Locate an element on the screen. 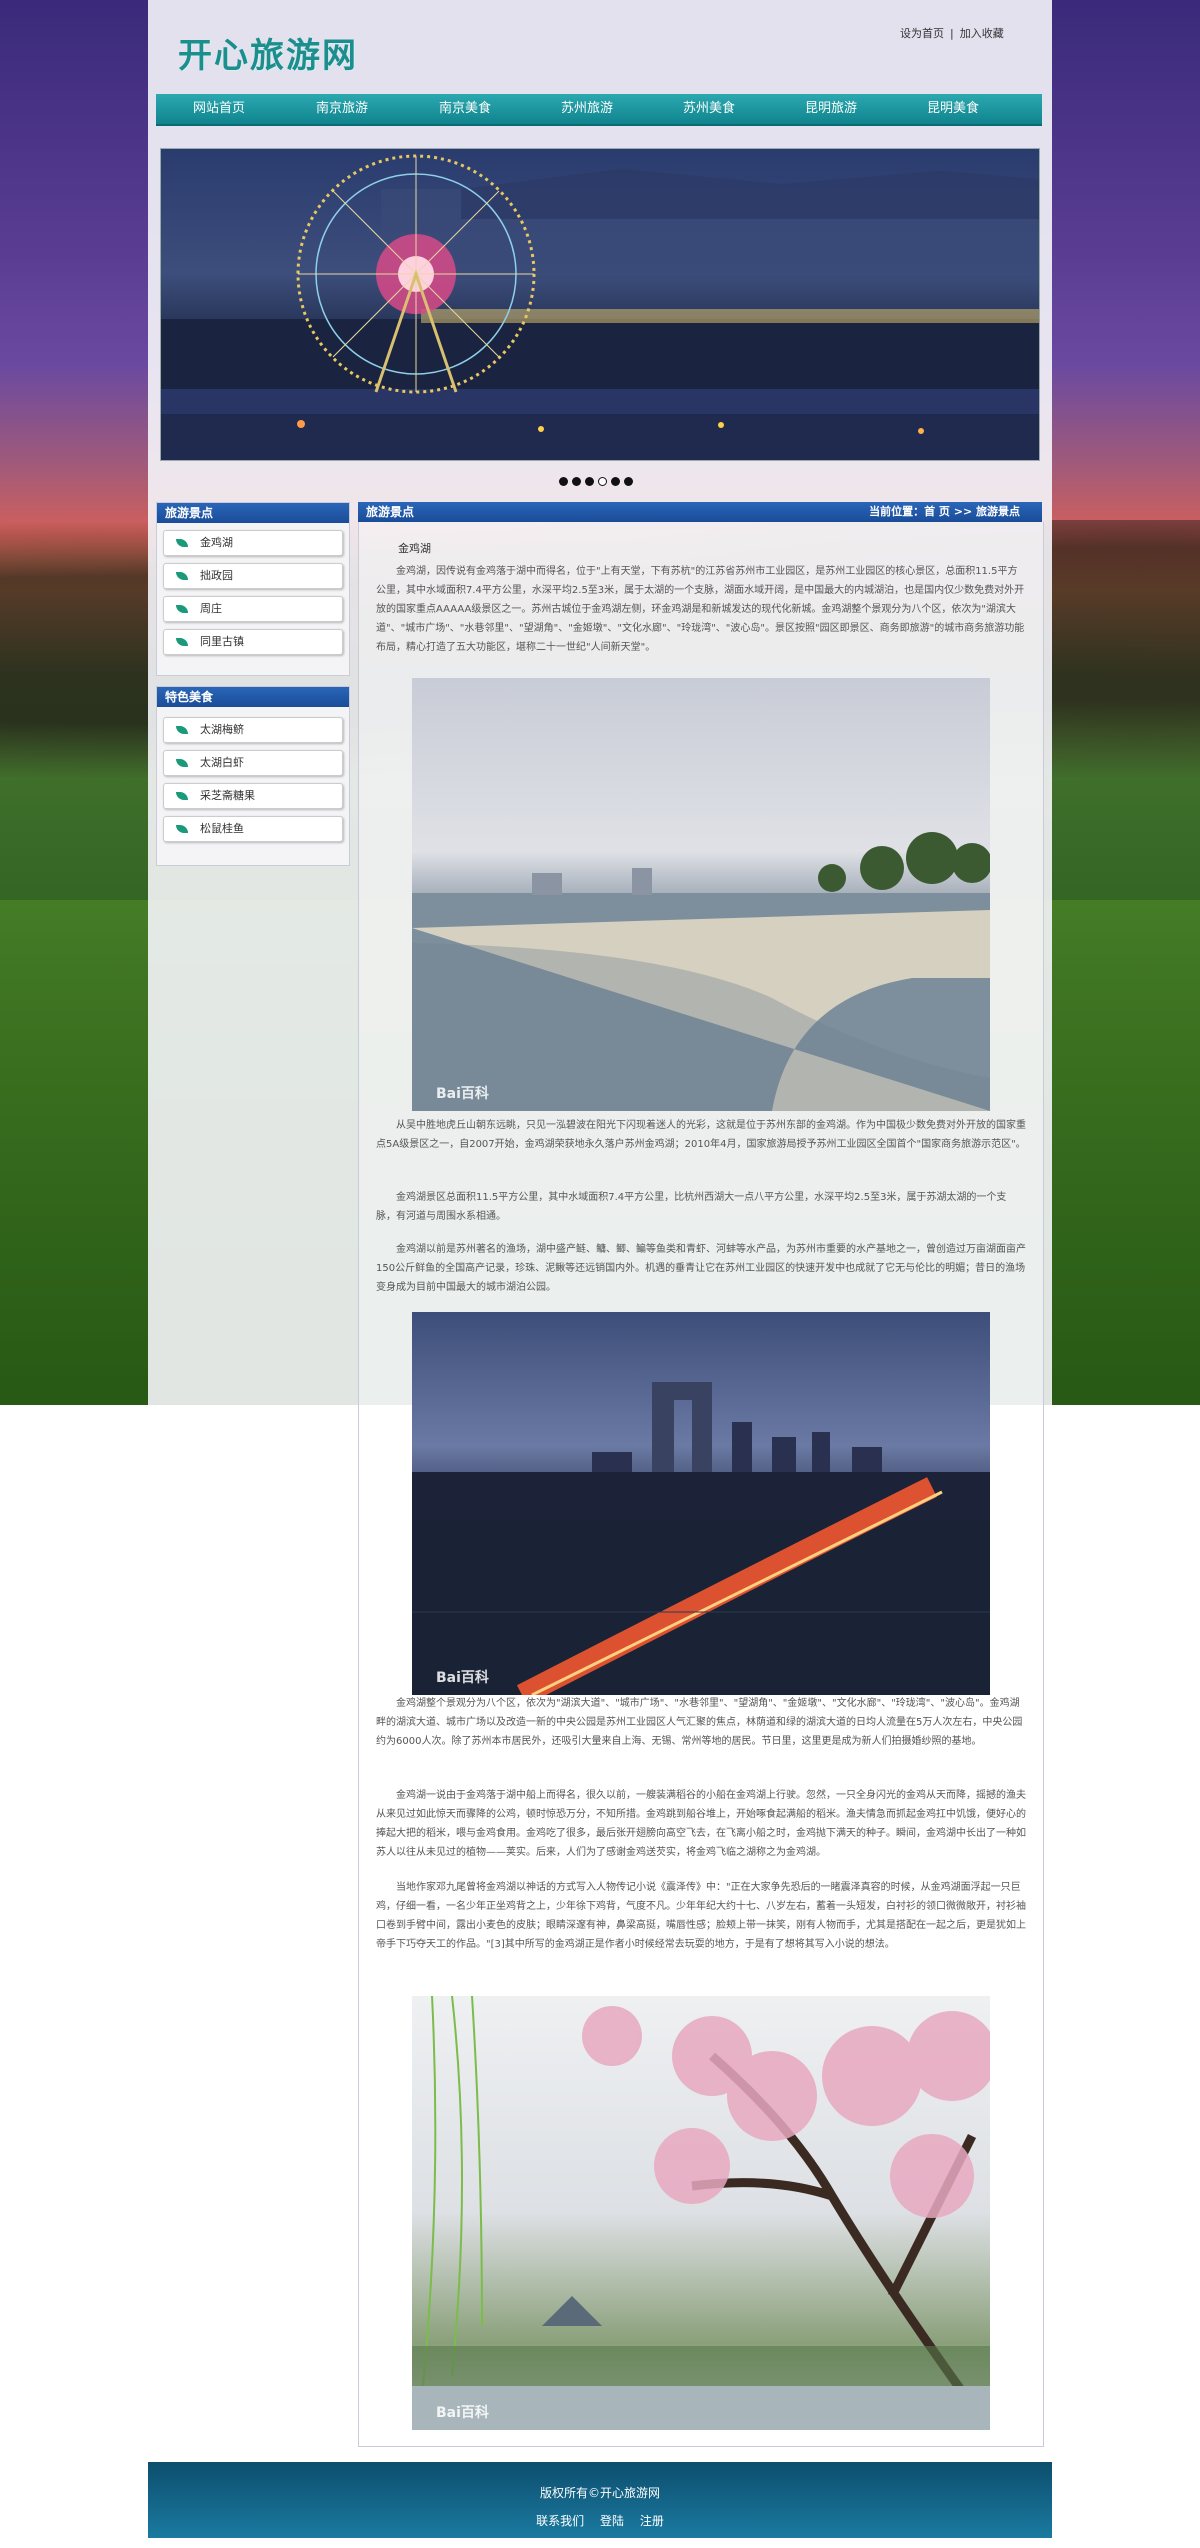 The width and height of the screenshot is (1200, 2548). sidebar-item-jinjihu: 金鸡湖 is located at coordinates (253, 543).